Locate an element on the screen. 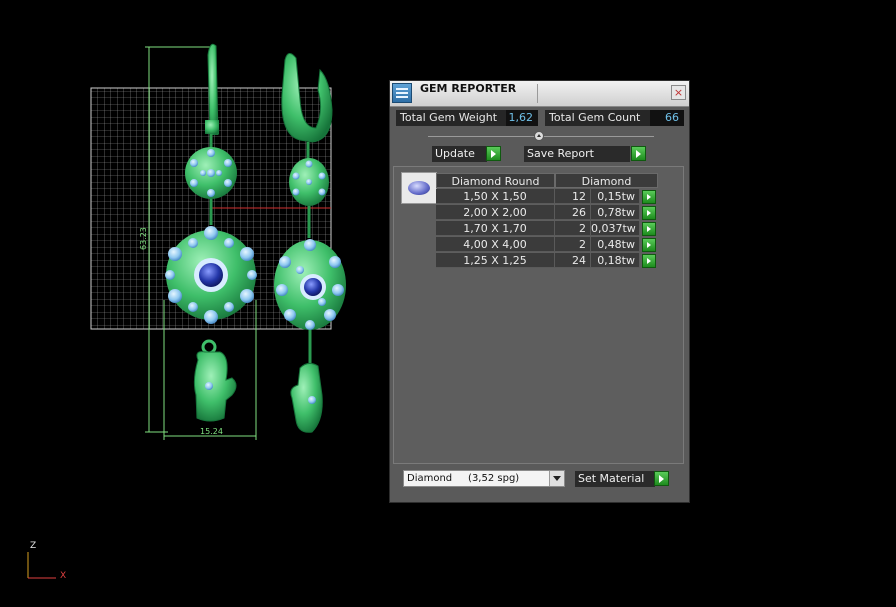 This screenshot has width=896, height=607. material-dropdown: Diamond (3,52 spg) is located at coordinates (484, 478).